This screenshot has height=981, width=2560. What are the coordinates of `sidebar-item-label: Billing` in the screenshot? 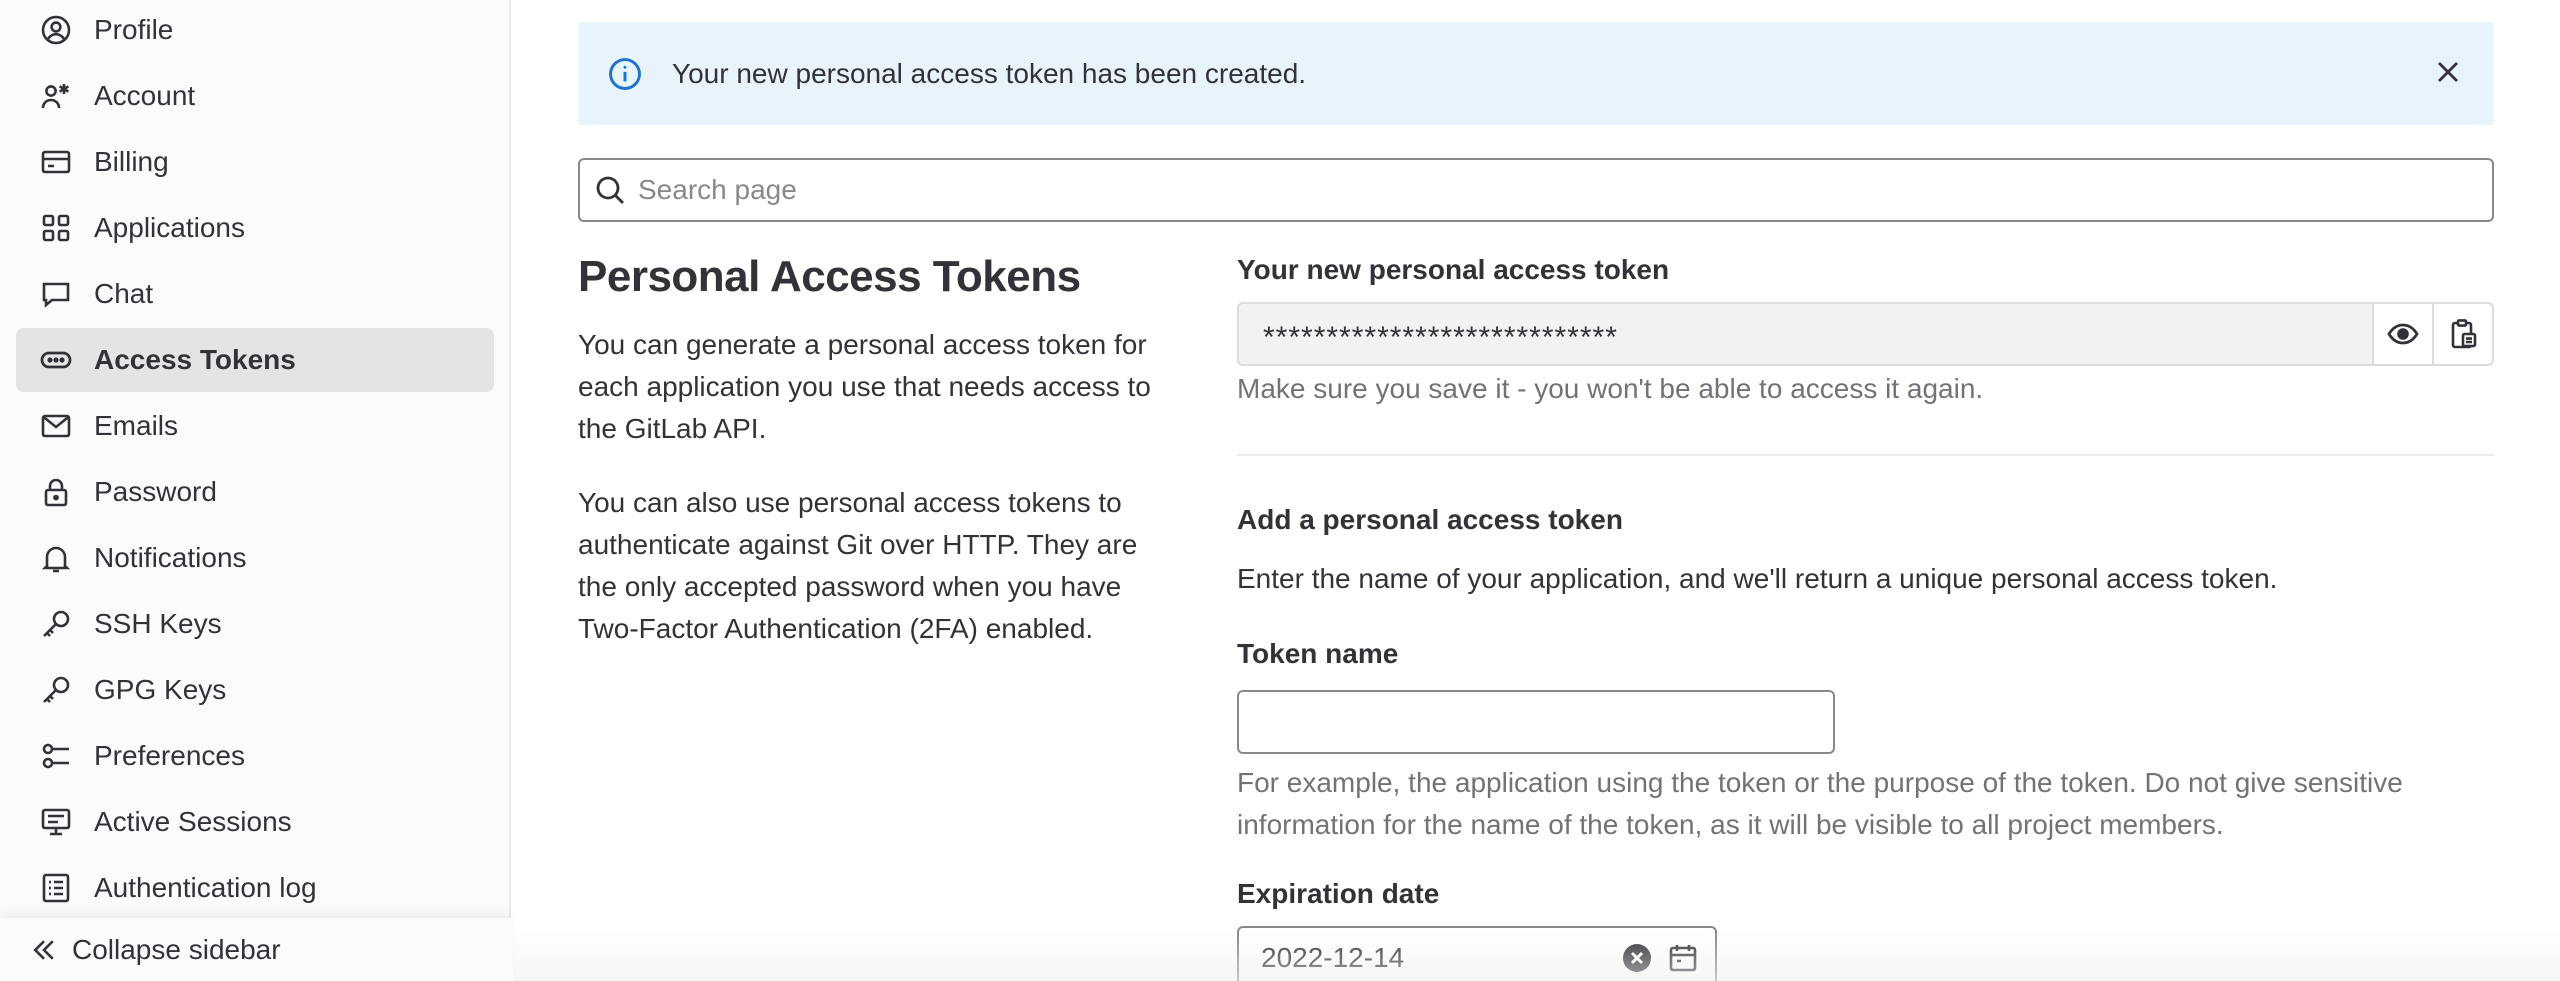 It's located at (131, 161).